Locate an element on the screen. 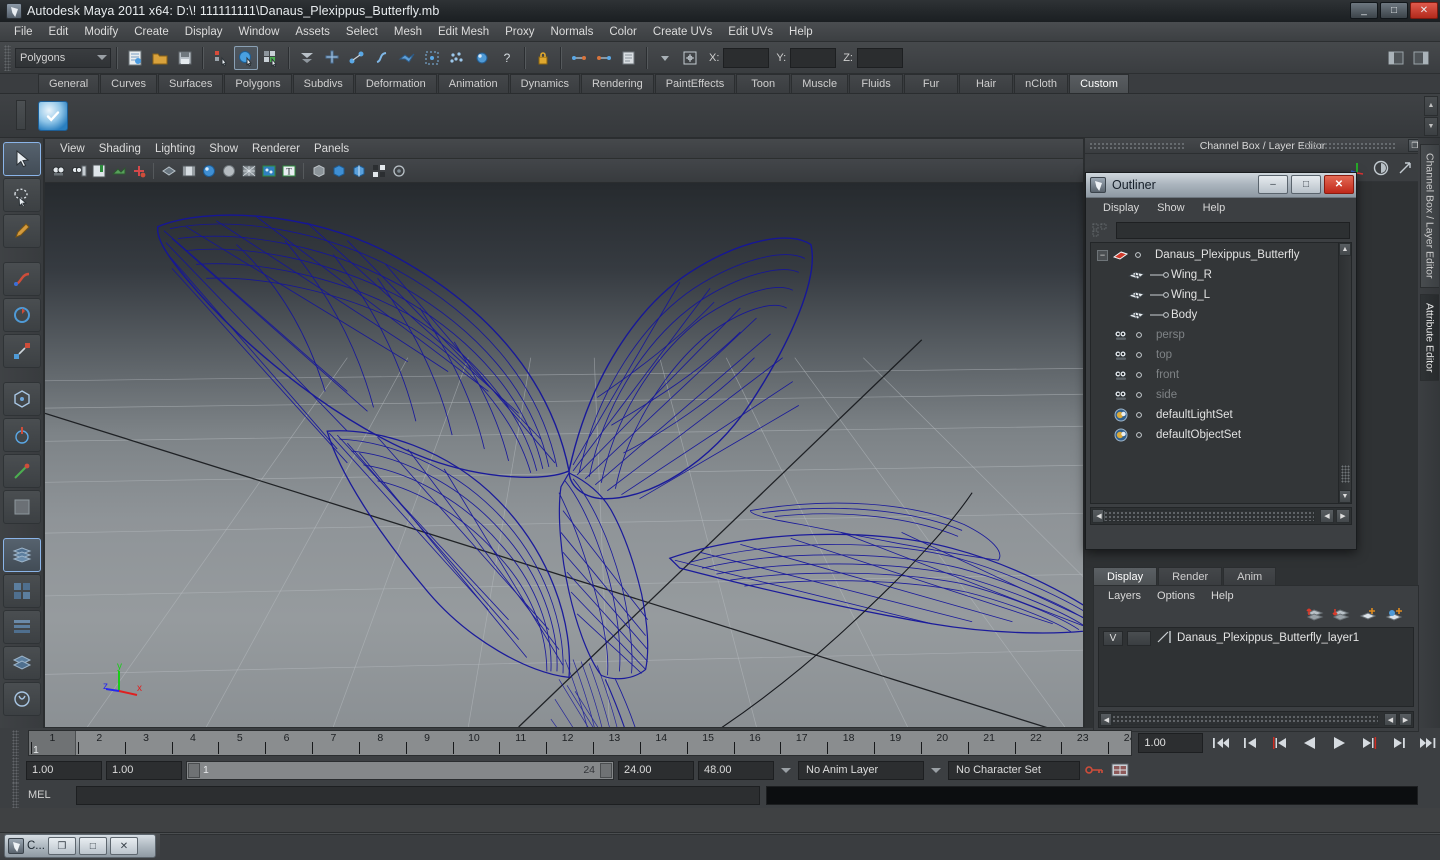 This screenshot has width=1440, height=860. outliner-menu-help: Help is located at coordinates (1214, 208).